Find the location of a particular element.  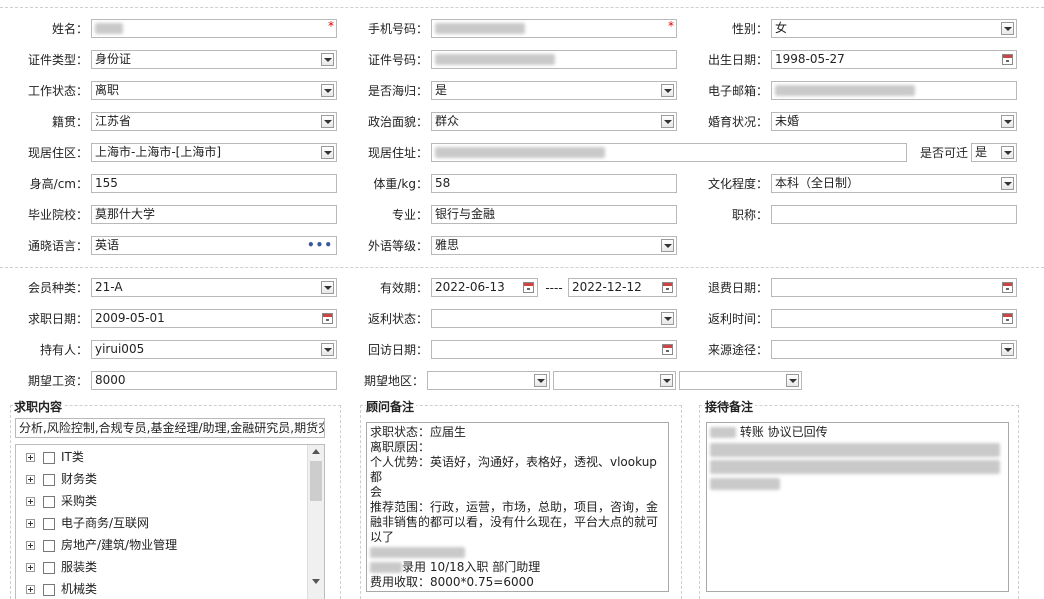

title-input is located at coordinates (894, 214).